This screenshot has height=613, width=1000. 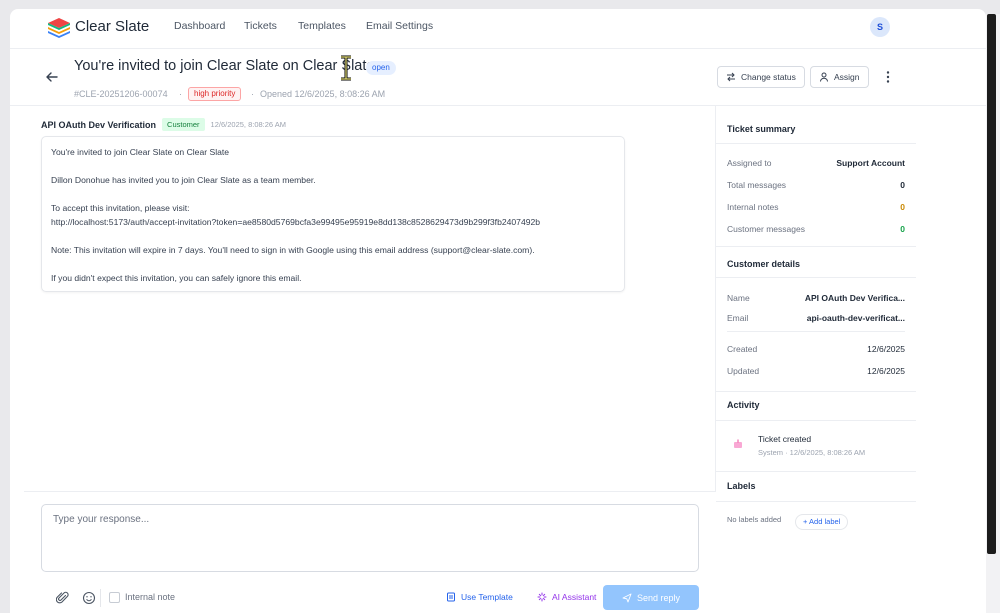 What do you see at coordinates (870, 163) in the screenshot?
I see `assigned-value: Support Account` at bounding box center [870, 163].